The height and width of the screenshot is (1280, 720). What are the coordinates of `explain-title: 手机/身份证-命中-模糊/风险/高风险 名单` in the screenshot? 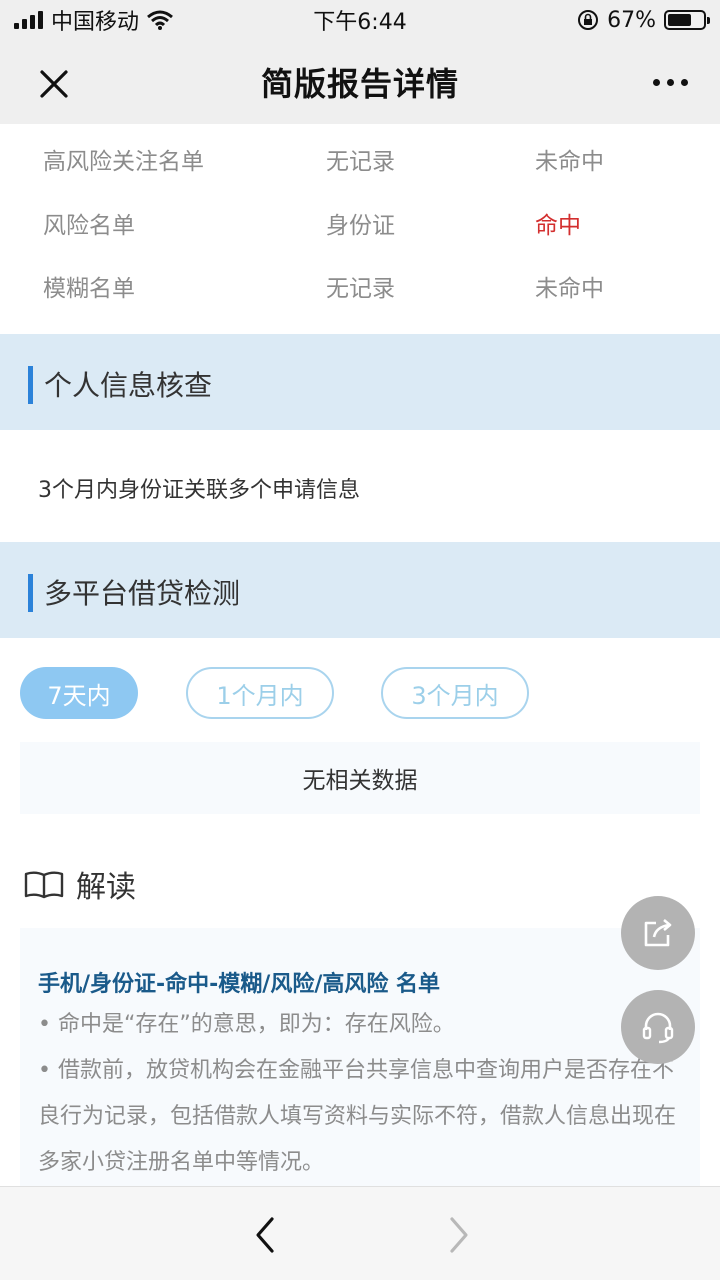 It's located at (239, 984).